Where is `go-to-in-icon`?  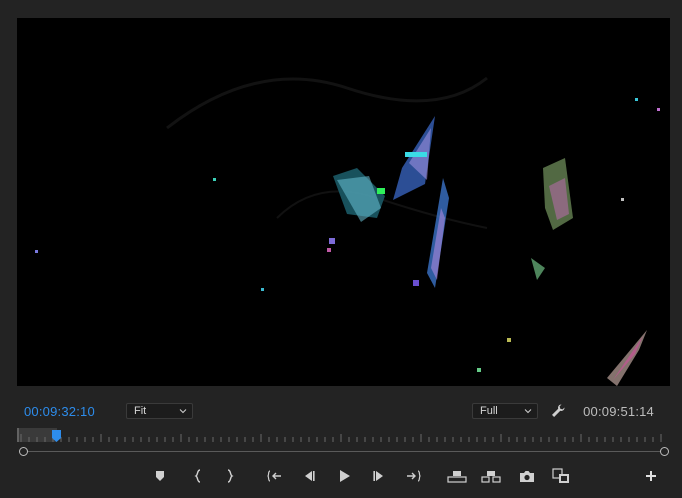 go-to-in-icon is located at coordinates (274, 476).